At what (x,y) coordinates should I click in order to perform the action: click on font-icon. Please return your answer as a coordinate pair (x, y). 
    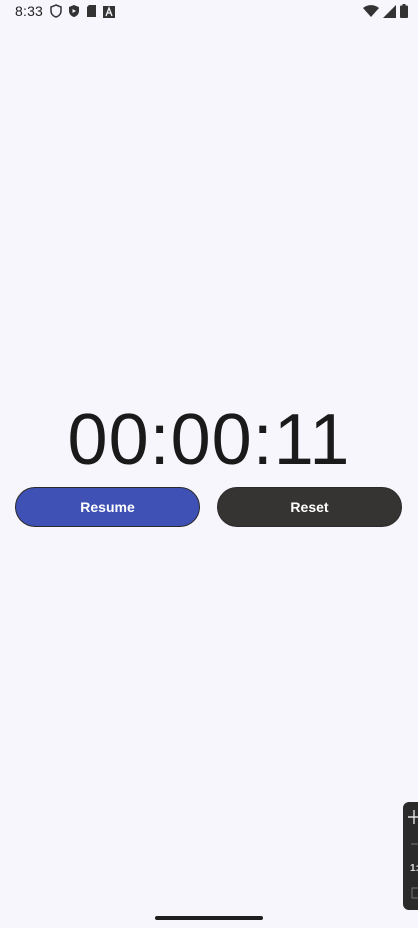
    Looking at the image, I should click on (109, 14).